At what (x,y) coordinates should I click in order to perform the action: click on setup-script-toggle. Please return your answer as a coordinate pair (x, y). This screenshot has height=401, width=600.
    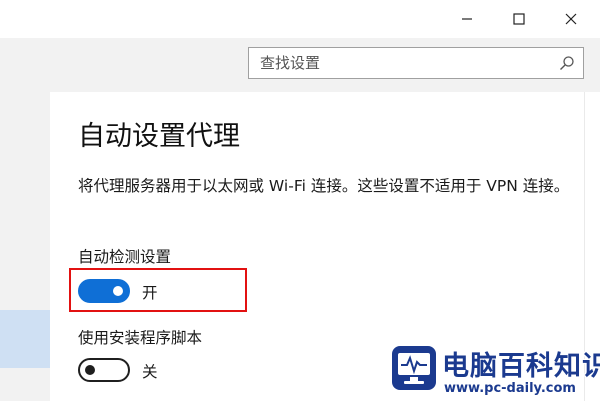
    Looking at the image, I should click on (104, 370).